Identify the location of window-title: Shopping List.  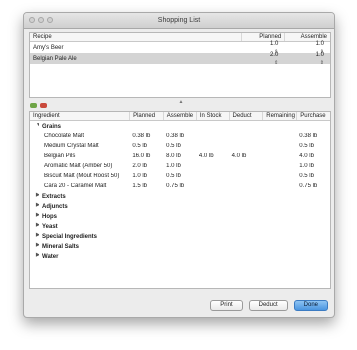
(179, 20).